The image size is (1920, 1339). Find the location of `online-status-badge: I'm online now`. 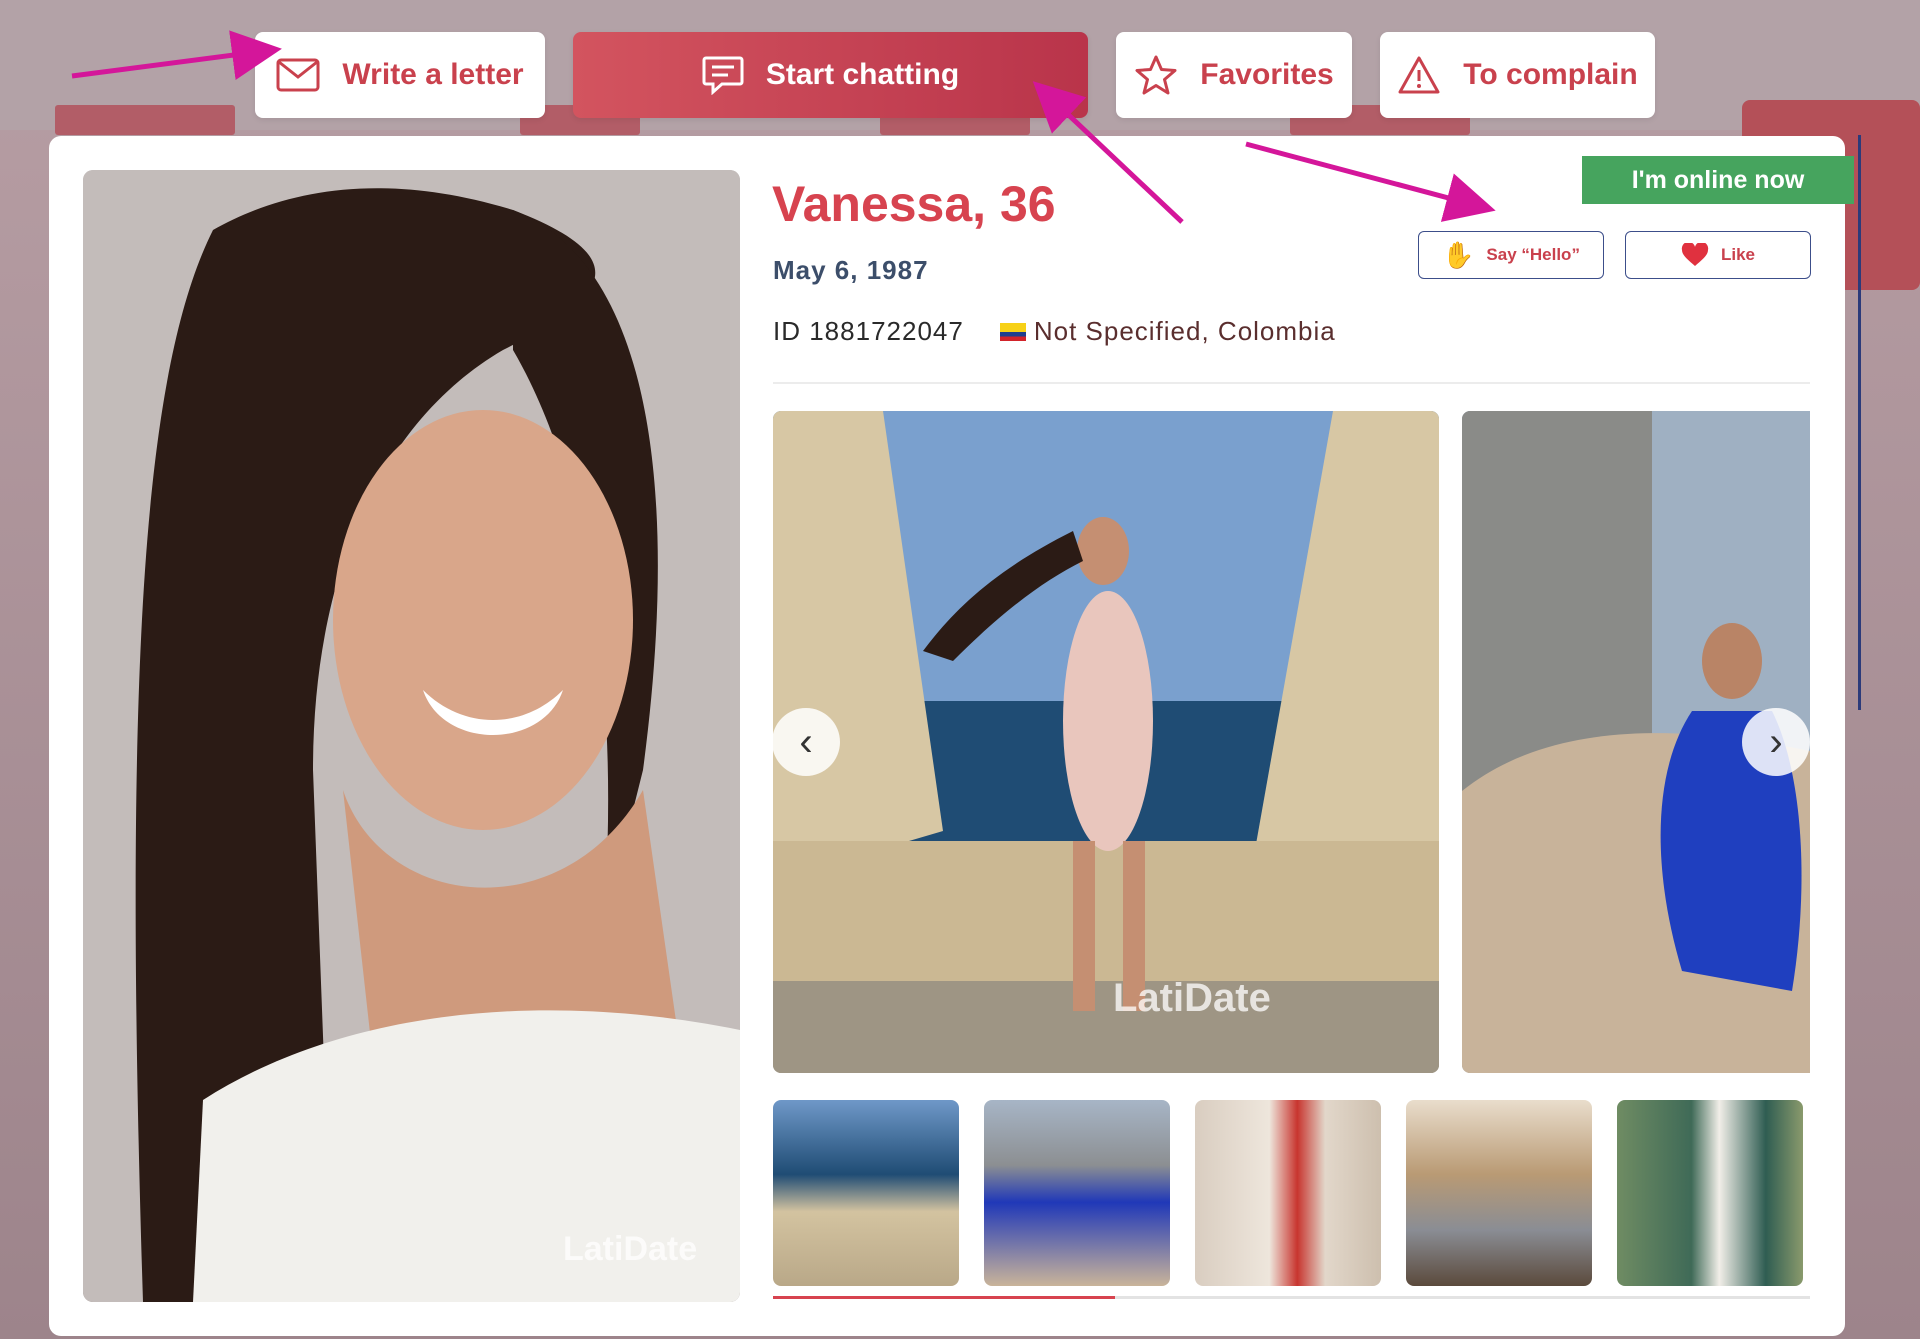

online-status-badge: I'm online now is located at coordinates (1718, 180).